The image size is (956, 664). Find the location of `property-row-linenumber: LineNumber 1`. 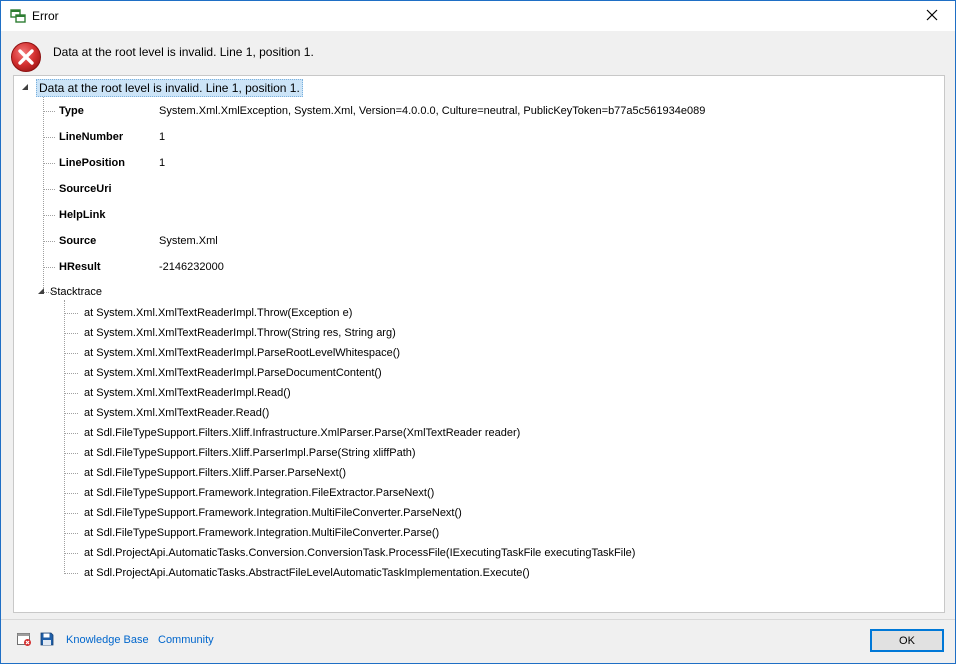

property-row-linenumber: LineNumber 1 is located at coordinates (112, 137).